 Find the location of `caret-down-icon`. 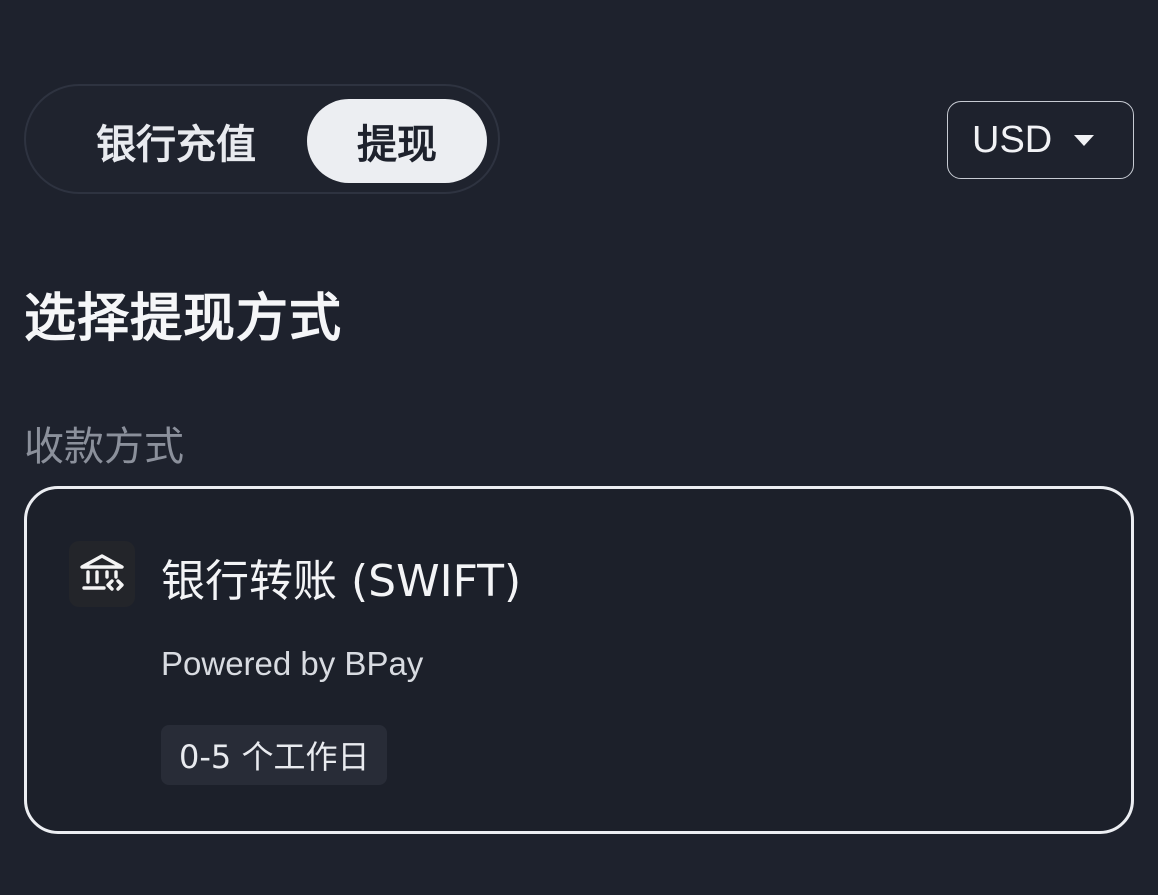

caret-down-icon is located at coordinates (1084, 140).